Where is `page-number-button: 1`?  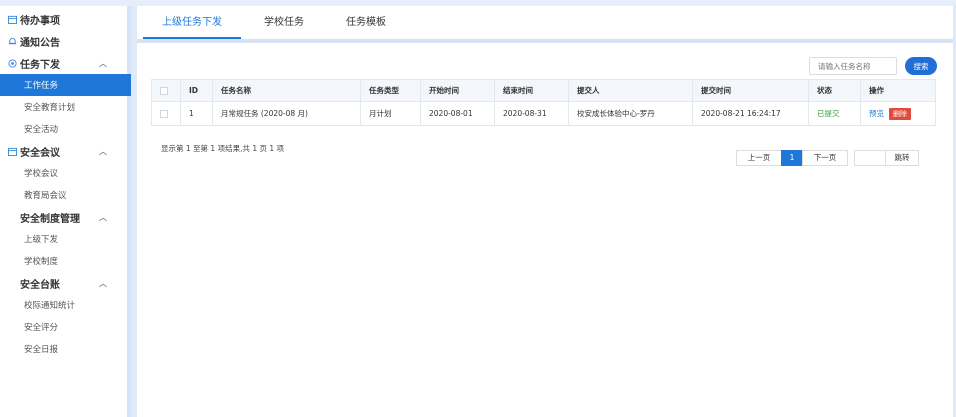
page-number-button: 1 is located at coordinates (792, 158).